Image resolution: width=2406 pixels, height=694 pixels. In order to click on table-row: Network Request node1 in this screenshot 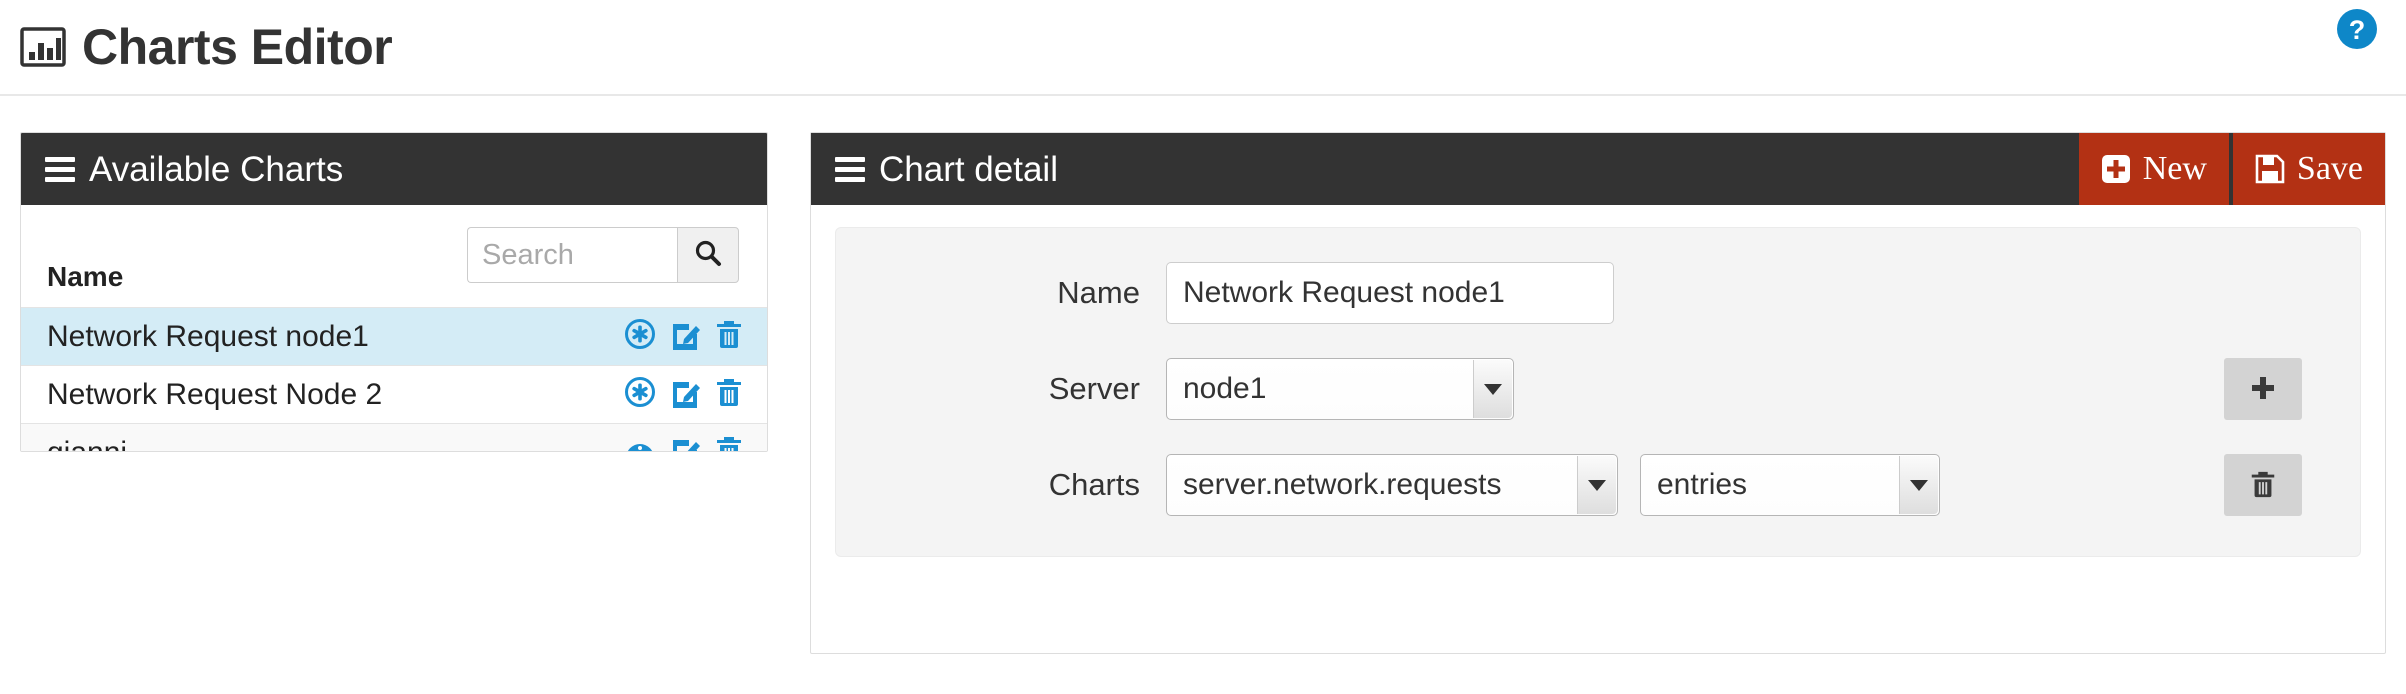, I will do `click(394, 336)`.